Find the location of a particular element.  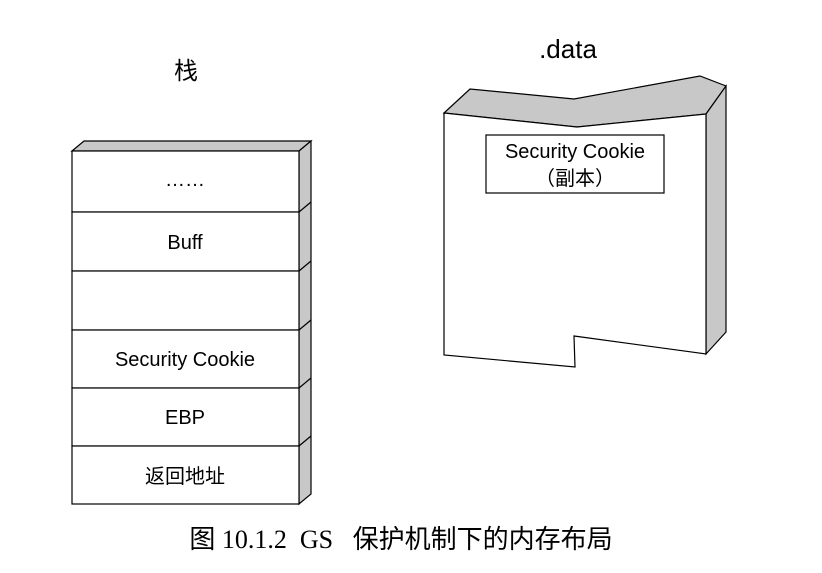

stack-cell-buff-label: Buff is located at coordinates (185, 243).